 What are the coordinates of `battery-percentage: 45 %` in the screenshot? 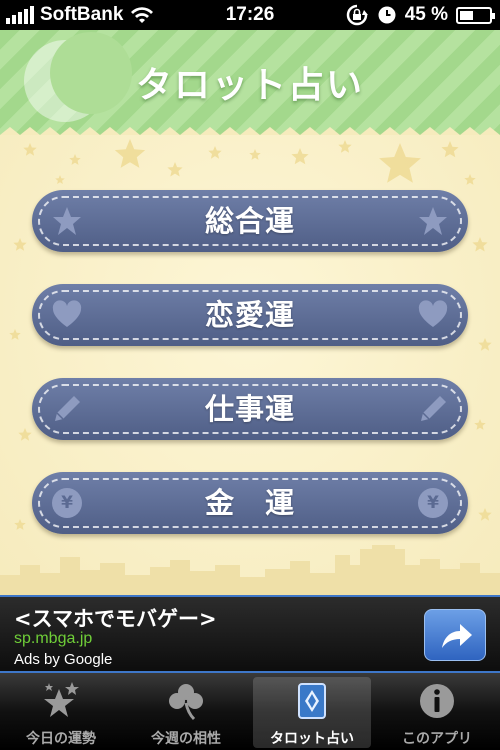 It's located at (426, 14).